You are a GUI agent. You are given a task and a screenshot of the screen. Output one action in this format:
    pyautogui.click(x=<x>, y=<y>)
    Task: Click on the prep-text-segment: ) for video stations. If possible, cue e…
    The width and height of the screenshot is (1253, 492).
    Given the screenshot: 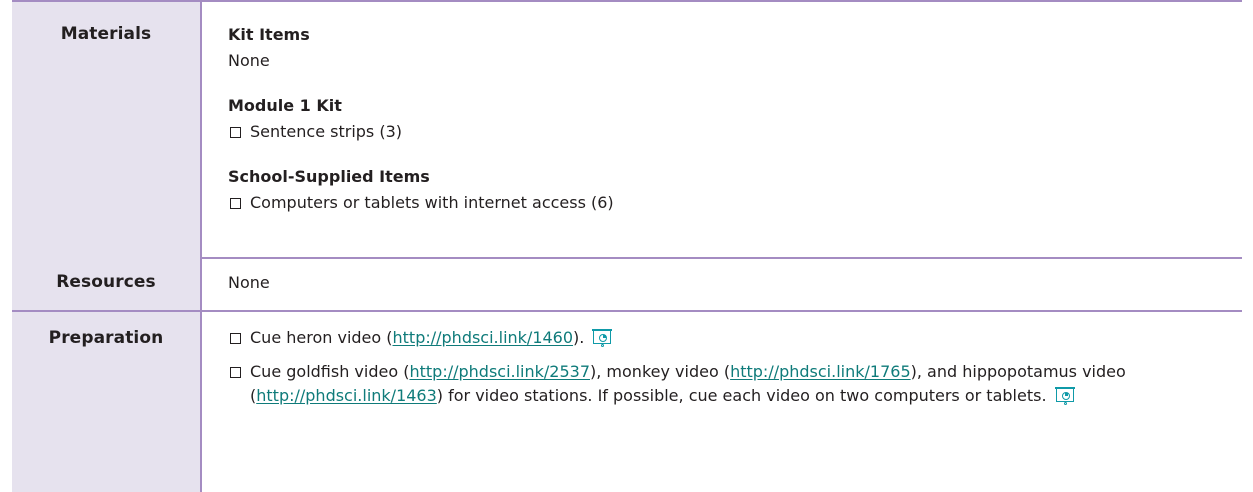 What is the action you would take?
    pyautogui.click(x=741, y=395)
    